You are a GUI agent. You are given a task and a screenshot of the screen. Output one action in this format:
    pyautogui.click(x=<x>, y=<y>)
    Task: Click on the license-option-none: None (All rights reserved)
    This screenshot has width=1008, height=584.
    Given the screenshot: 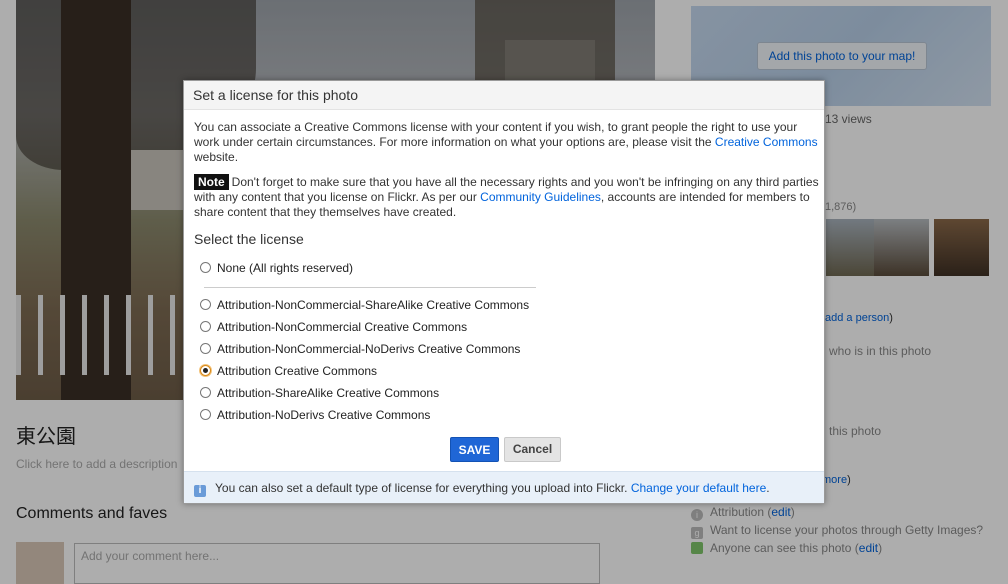 What is the action you would take?
    pyautogui.click(x=276, y=270)
    